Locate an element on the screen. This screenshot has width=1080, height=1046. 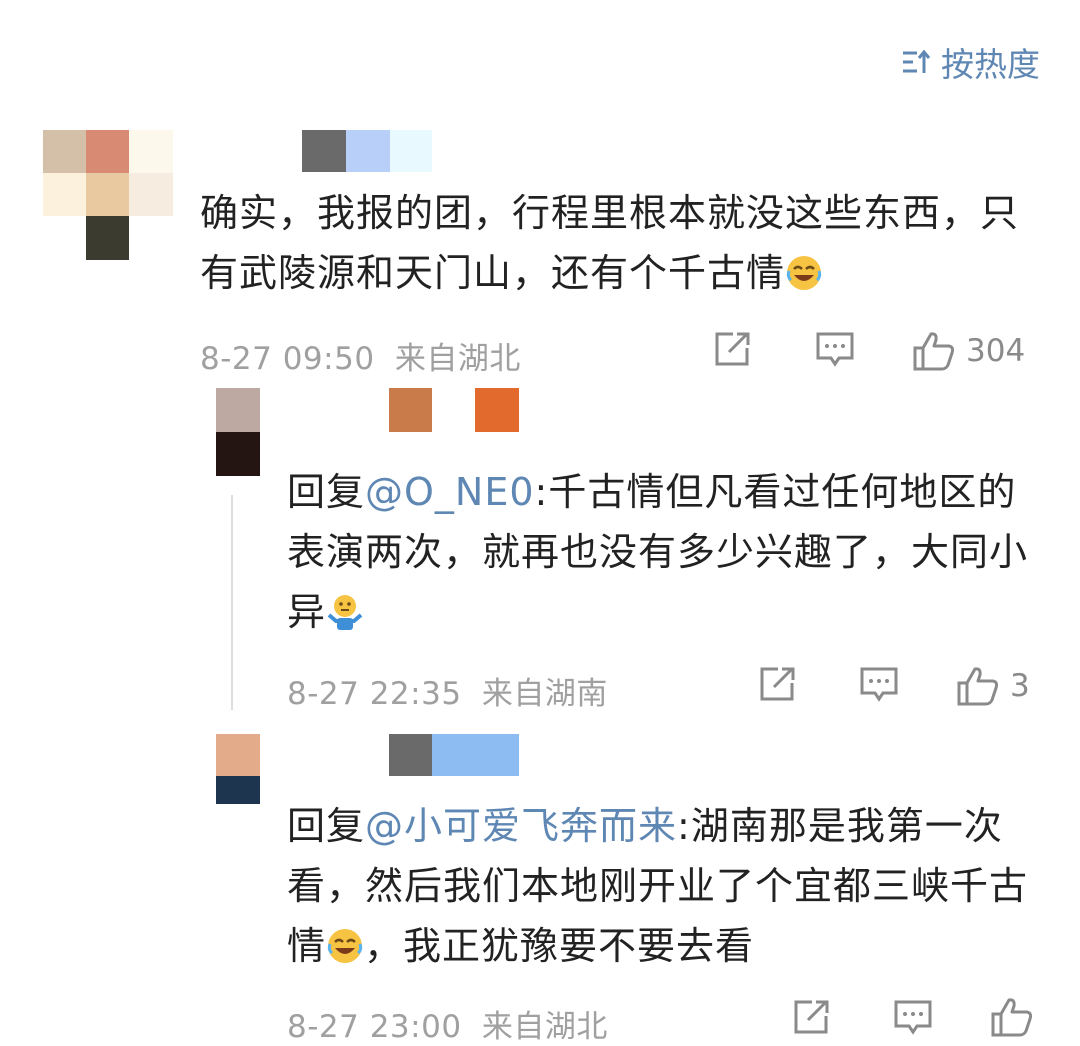
timestamp: 8-27 09:50 is located at coordinates (287, 359).